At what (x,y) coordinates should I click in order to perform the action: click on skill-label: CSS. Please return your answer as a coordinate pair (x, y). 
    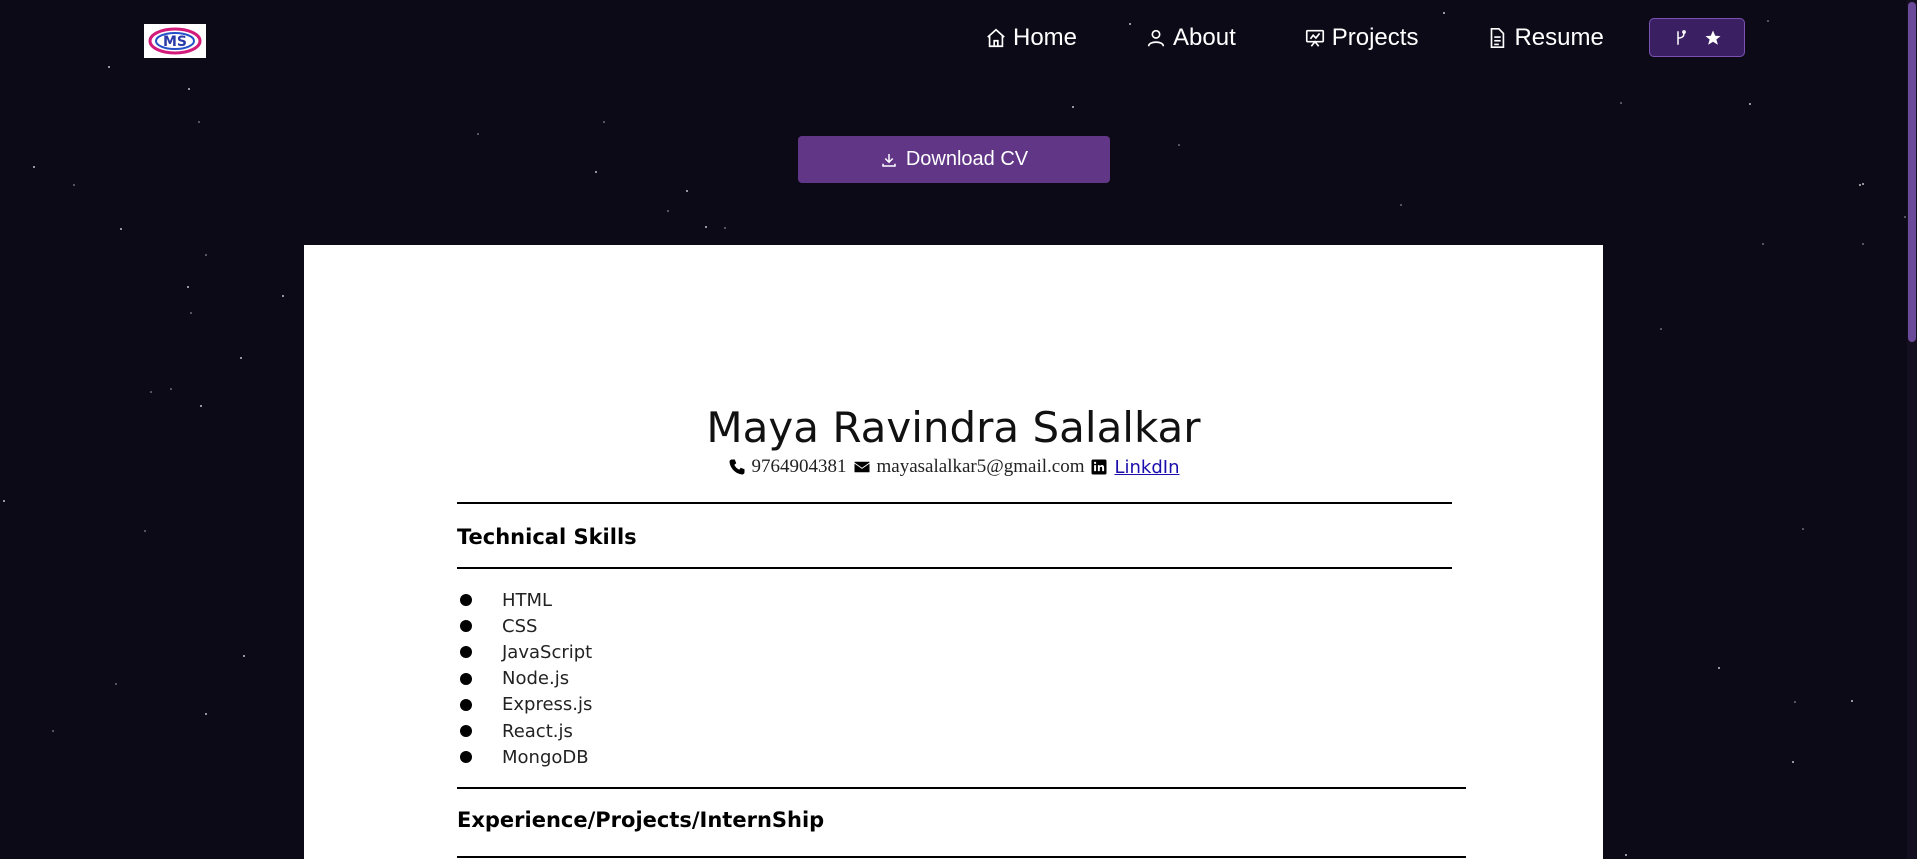
    Looking at the image, I should click on (520, 626).